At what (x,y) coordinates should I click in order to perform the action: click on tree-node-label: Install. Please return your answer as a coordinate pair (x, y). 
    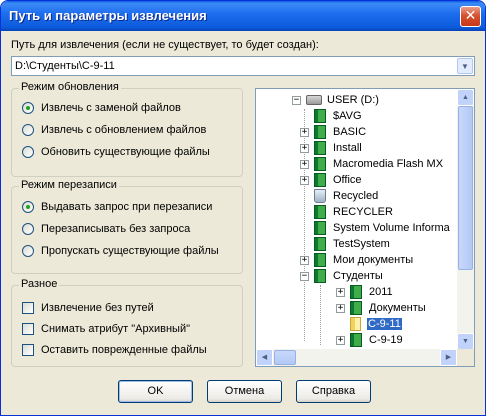
    Looking at the image, I should click on (347, 148).